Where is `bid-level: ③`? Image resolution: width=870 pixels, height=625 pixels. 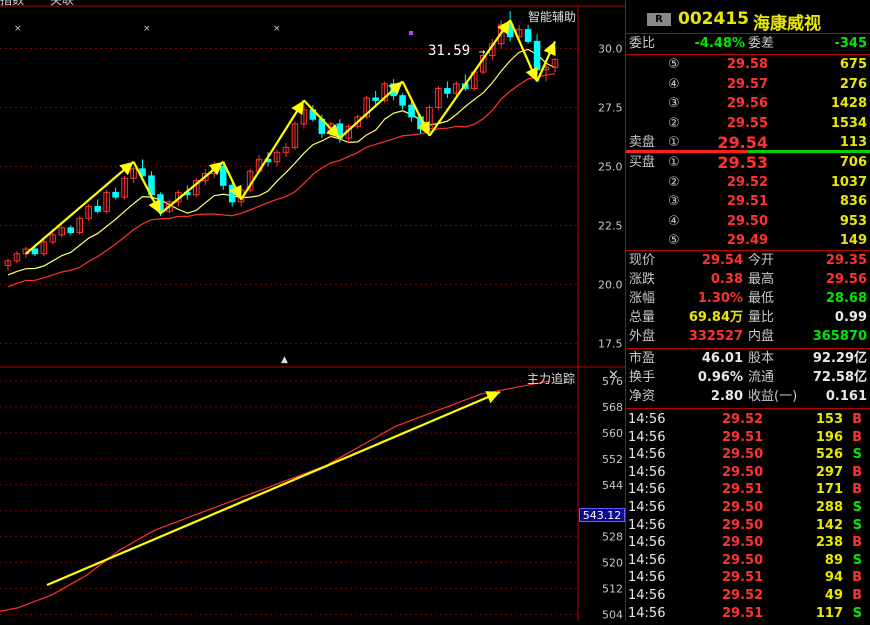 bid-level: ③ is located at coordinates (674, 201).